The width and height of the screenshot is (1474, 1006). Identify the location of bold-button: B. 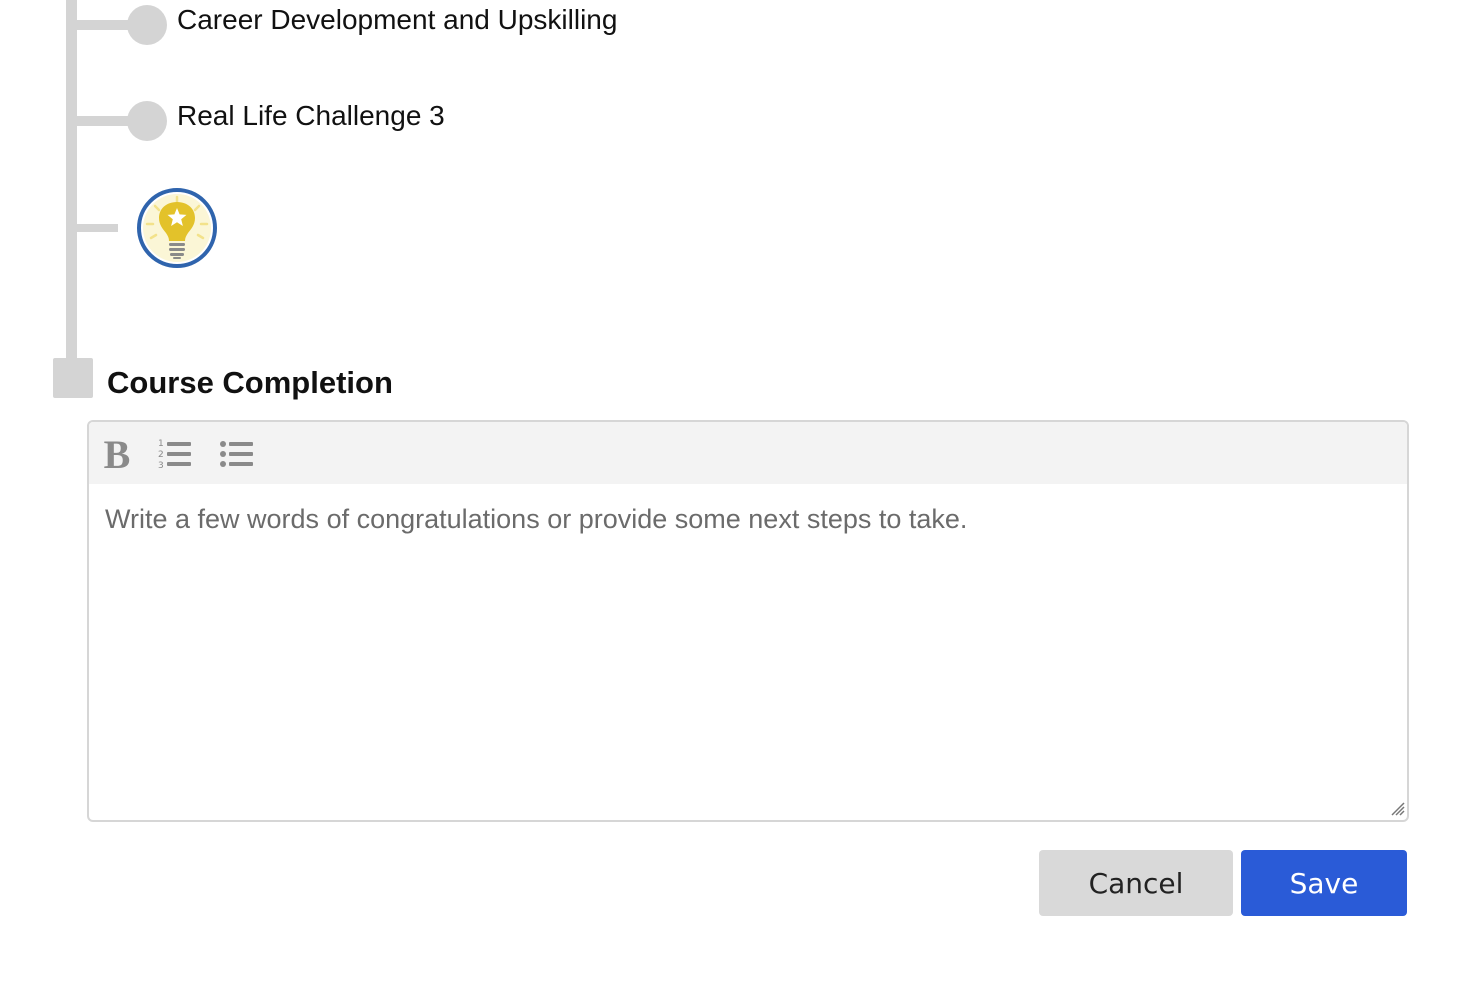
(117, 454).